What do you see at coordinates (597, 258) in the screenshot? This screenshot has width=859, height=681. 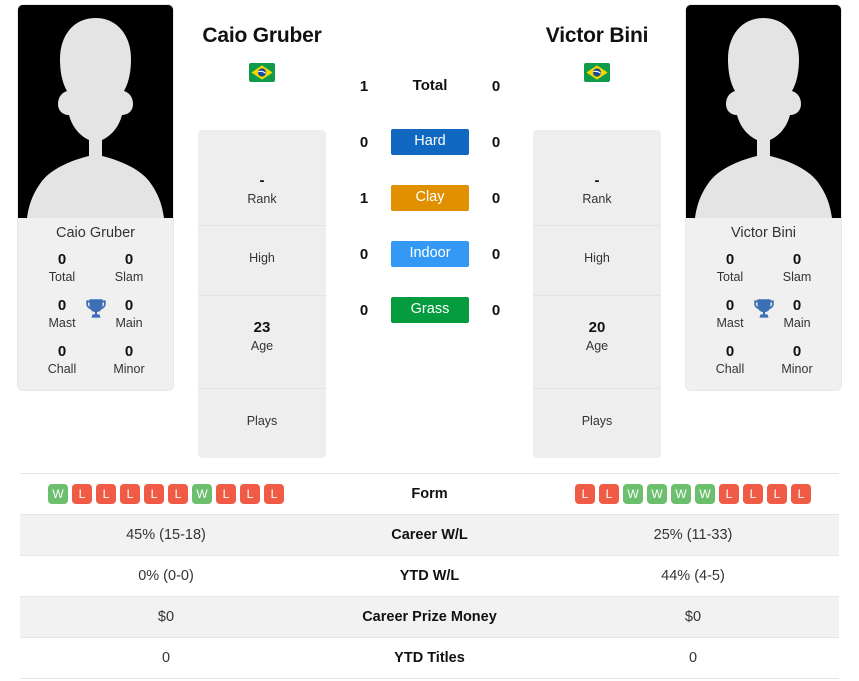 I see `info-high-label: High` at bounding box center [597, 258].